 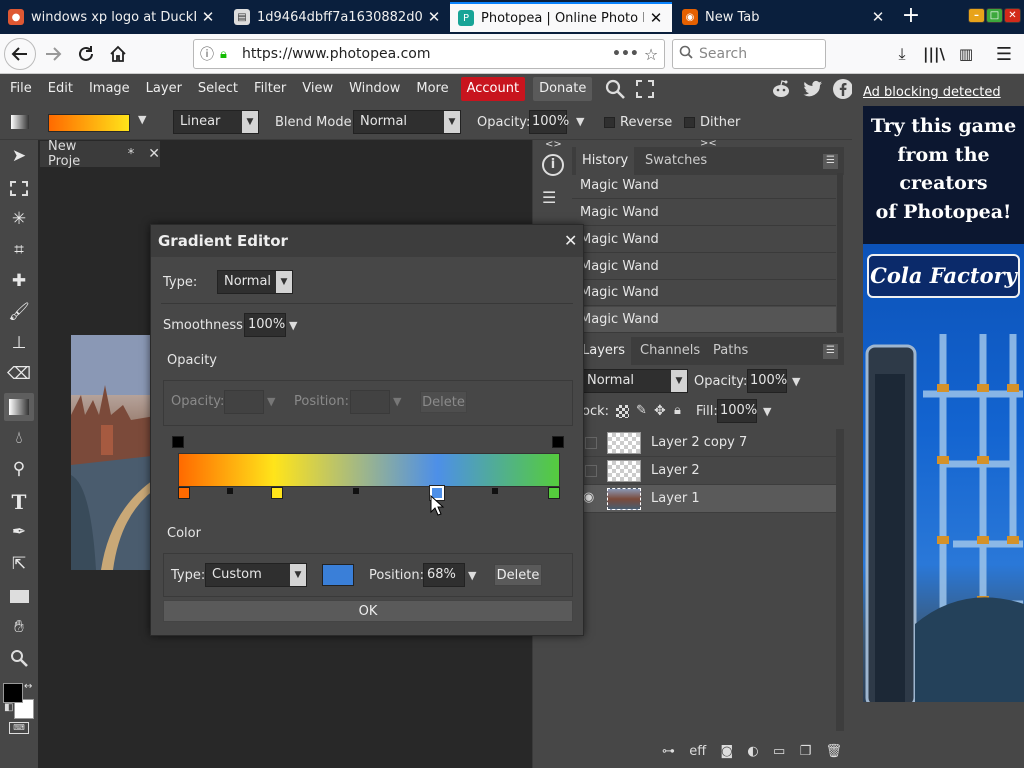 I want to click on move-tool-button: ➤, so click(x=19, y=156).